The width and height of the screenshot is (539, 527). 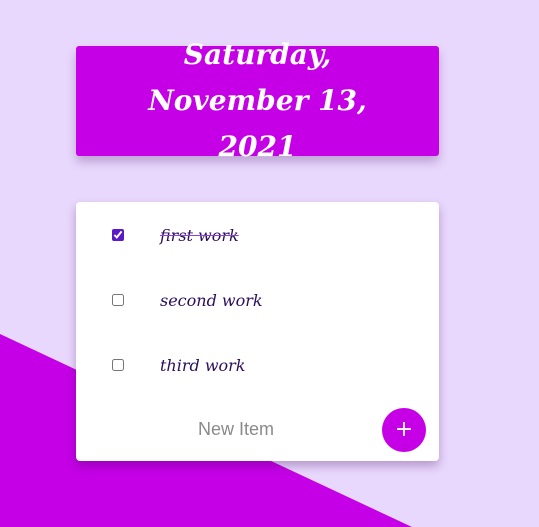 I want to click on plus-icon: +, so click(x=404, y=429).